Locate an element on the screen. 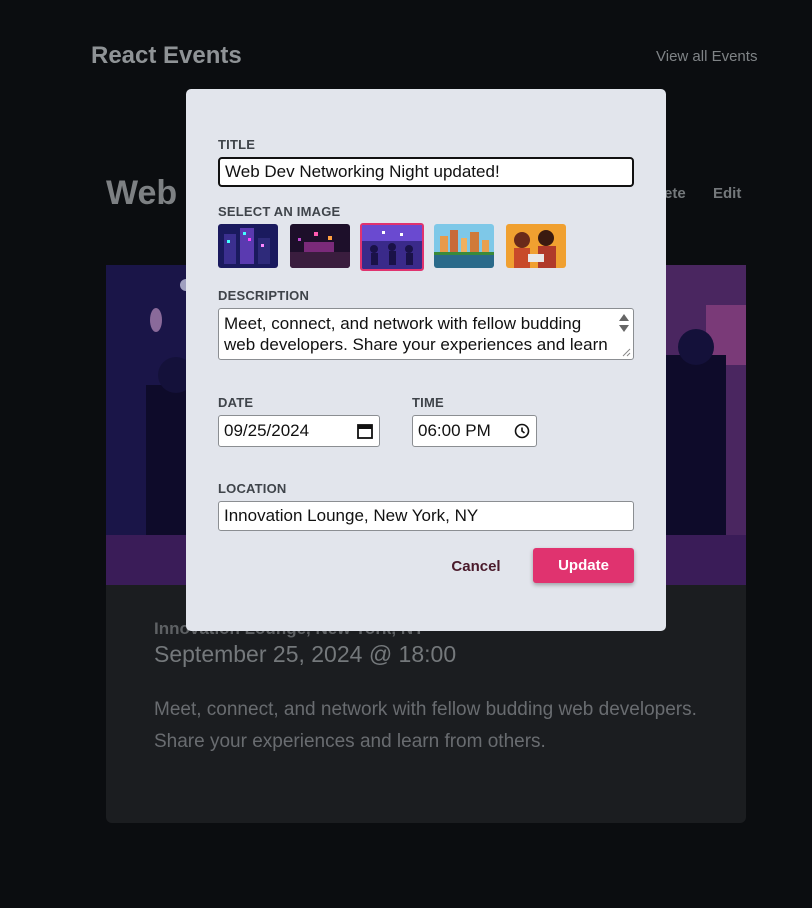  date-input: 09/25/2024 is located at coordinates (299, 431).